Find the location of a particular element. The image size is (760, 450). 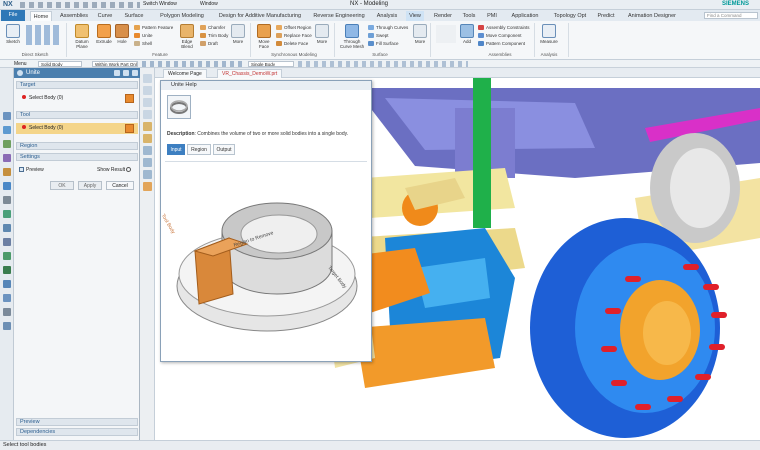

command-finder: Find a Command is located at coordinates (731, 15).